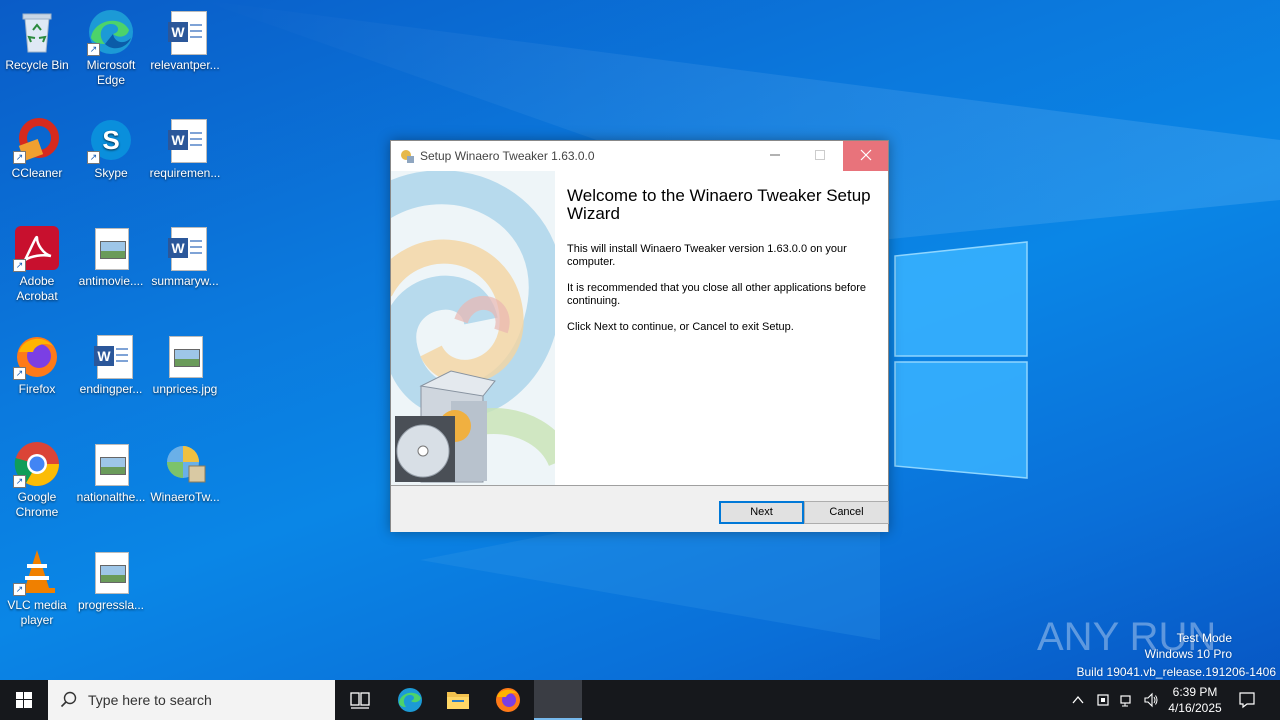  I want to click on dialog-title: Setup Winaero Tweaker 1.63.0.0, so click(507, 156).